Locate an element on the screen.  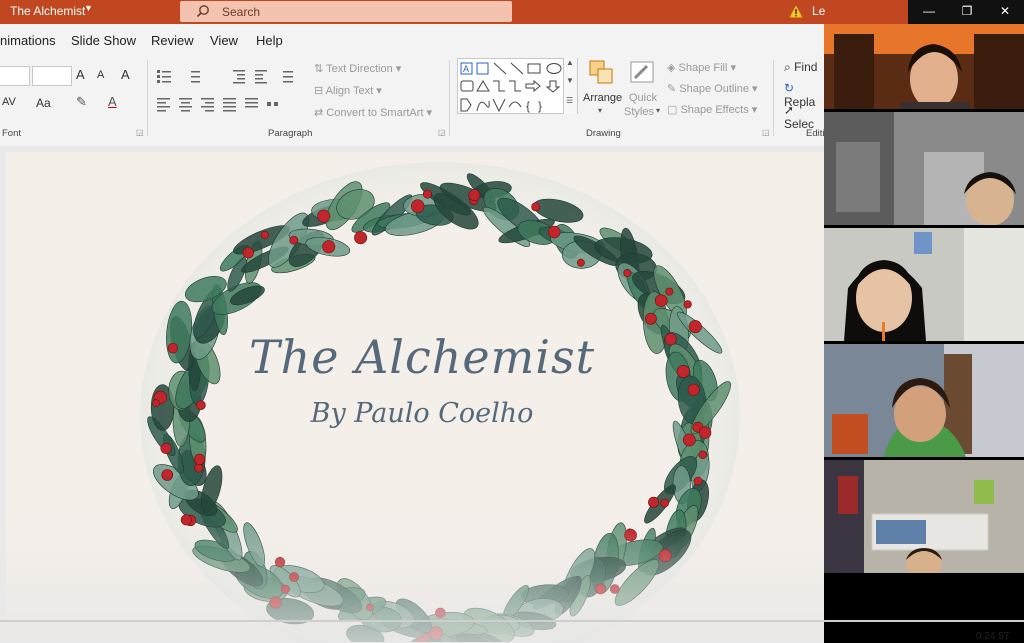
tab-animations: nimations is located at coordinates (28, 40).